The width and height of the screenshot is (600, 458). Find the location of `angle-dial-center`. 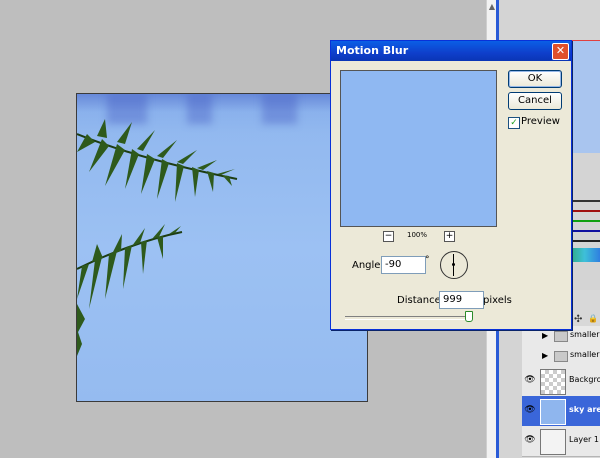

angle-dial-center is located at coordinates (453, 264).